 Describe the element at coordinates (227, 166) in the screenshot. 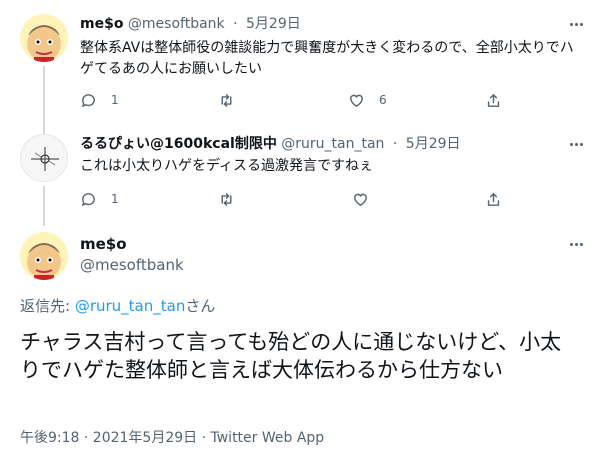

I see `tweet-text: これは小太りハゲをディスる過激発言ですねぇ` at that location.